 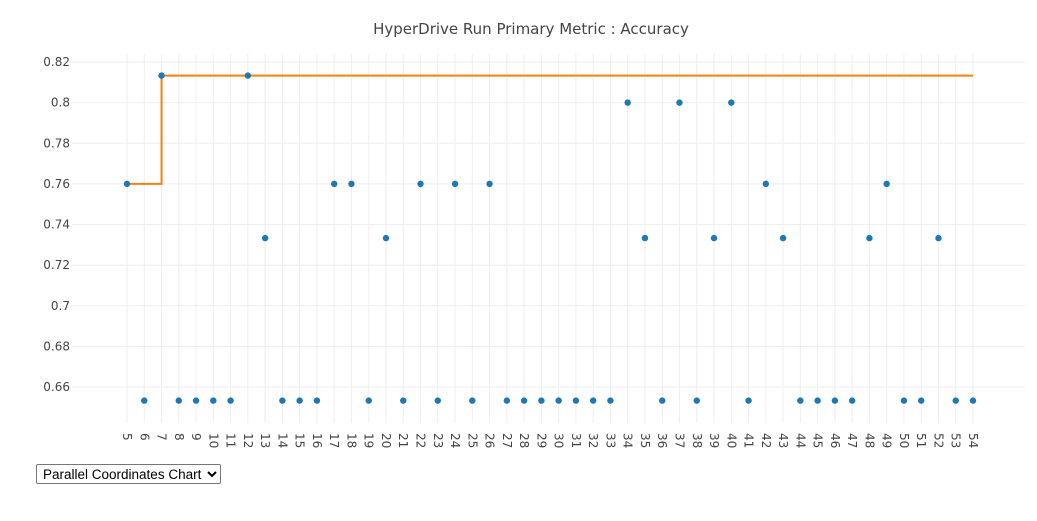 What do you see at coordinates (56, 62) in the screenshot?
I see `y-tick-label: 0.82` at bounding box center [56, 62].